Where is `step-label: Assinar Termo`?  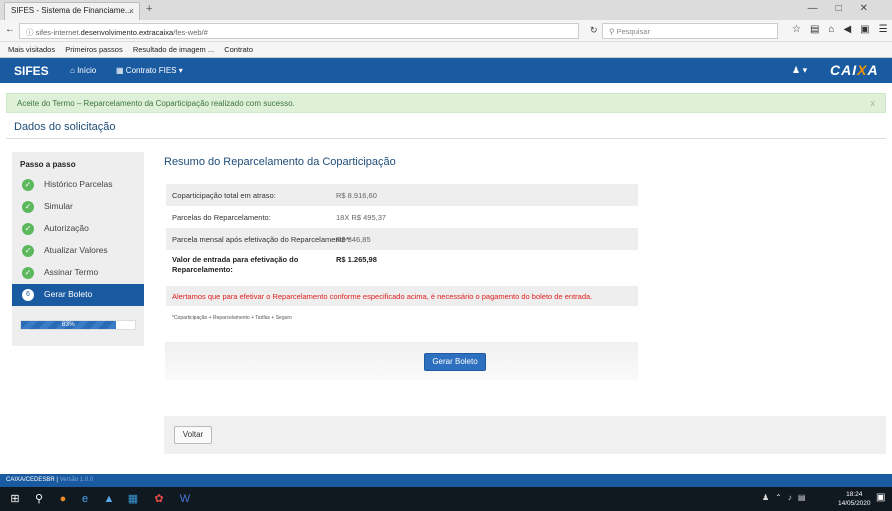 step-label: Assinar Termo is located at coordinates (71, 272).